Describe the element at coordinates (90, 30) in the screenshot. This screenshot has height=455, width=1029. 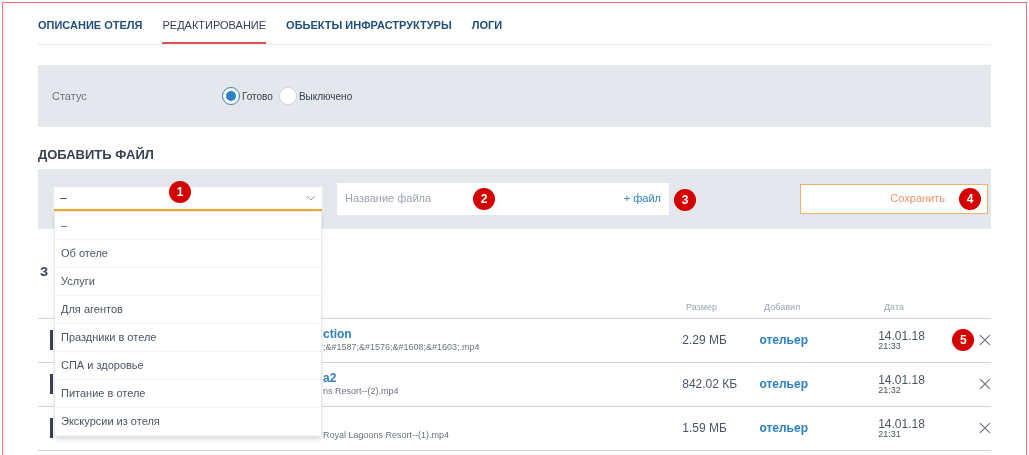
I see `tab: ОПИСАНИЕ ОТЕЛЯ` at that location.